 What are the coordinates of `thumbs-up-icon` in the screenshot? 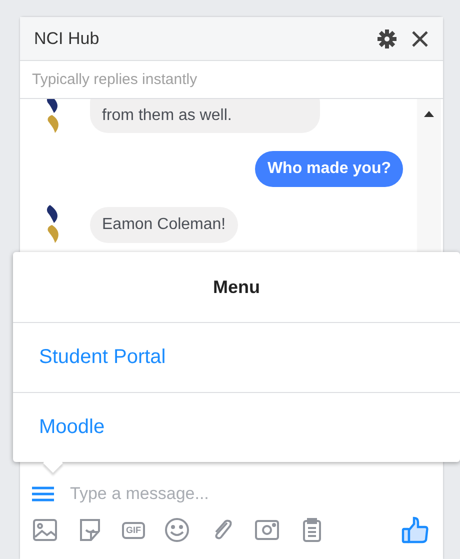 It's located at (415, 530).